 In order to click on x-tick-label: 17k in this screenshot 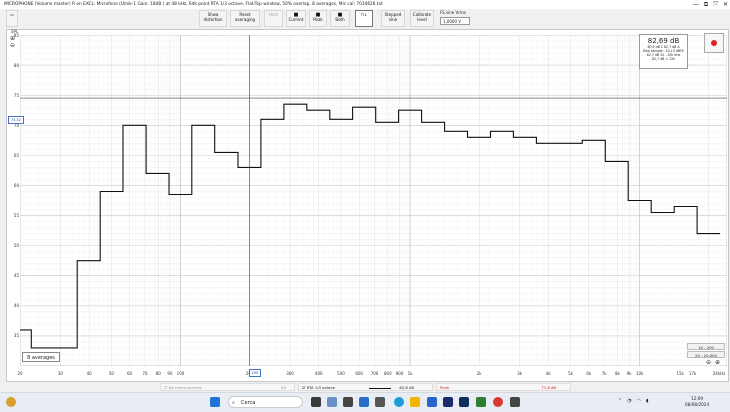, I will do `click(692, 373)`.